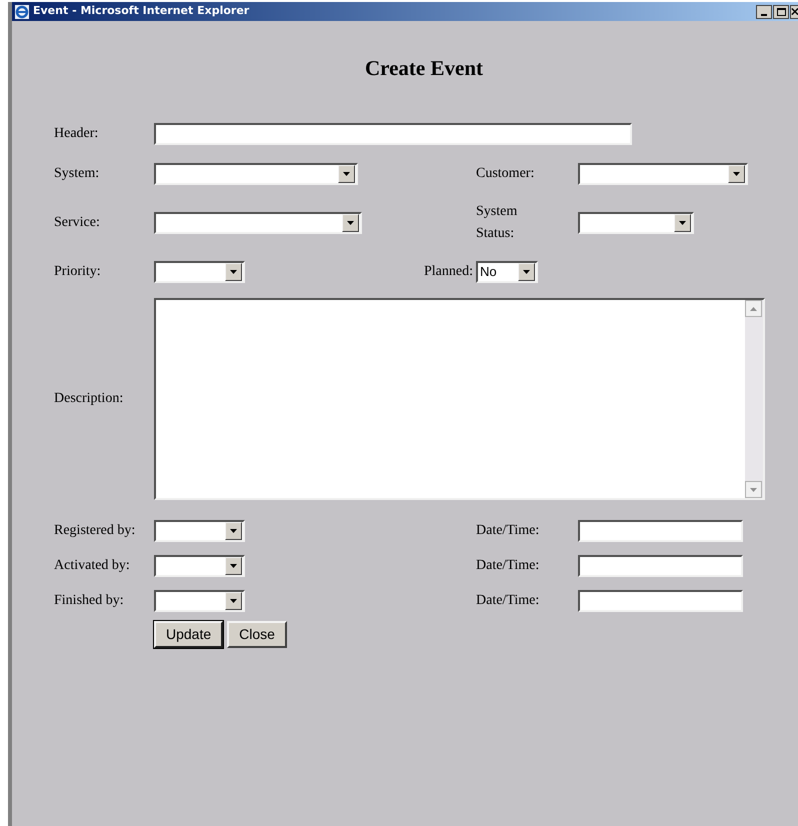 The image size is (798, 826). Describe the element at coordinates (89, 601) in the screenshot. I see `field-label: Finished by:` at that location.